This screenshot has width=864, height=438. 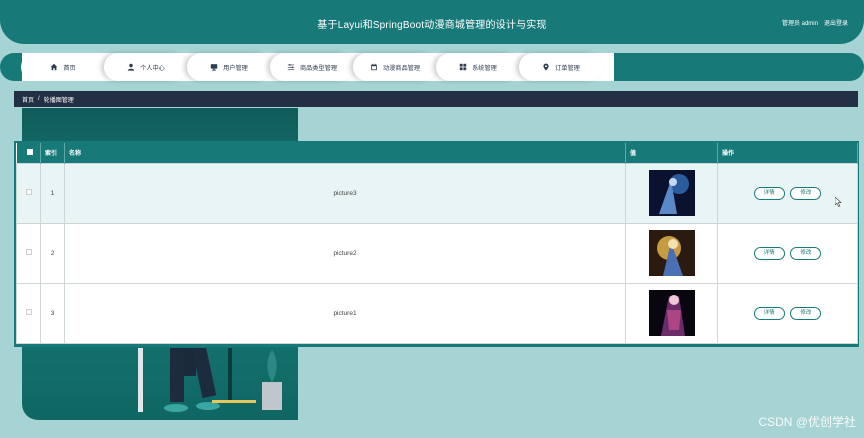 I want to click on user-icon, so click(x=131, y=67).